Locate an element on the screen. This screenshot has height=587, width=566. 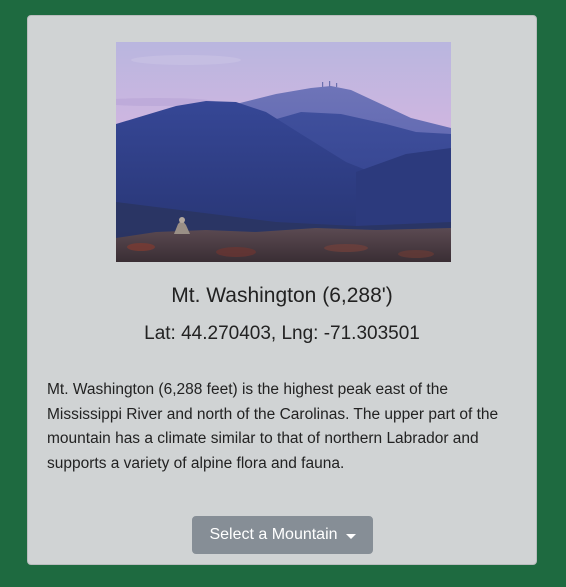
select-mountain-dropdown: Select a Mountain is located at coordinates (282, 535).